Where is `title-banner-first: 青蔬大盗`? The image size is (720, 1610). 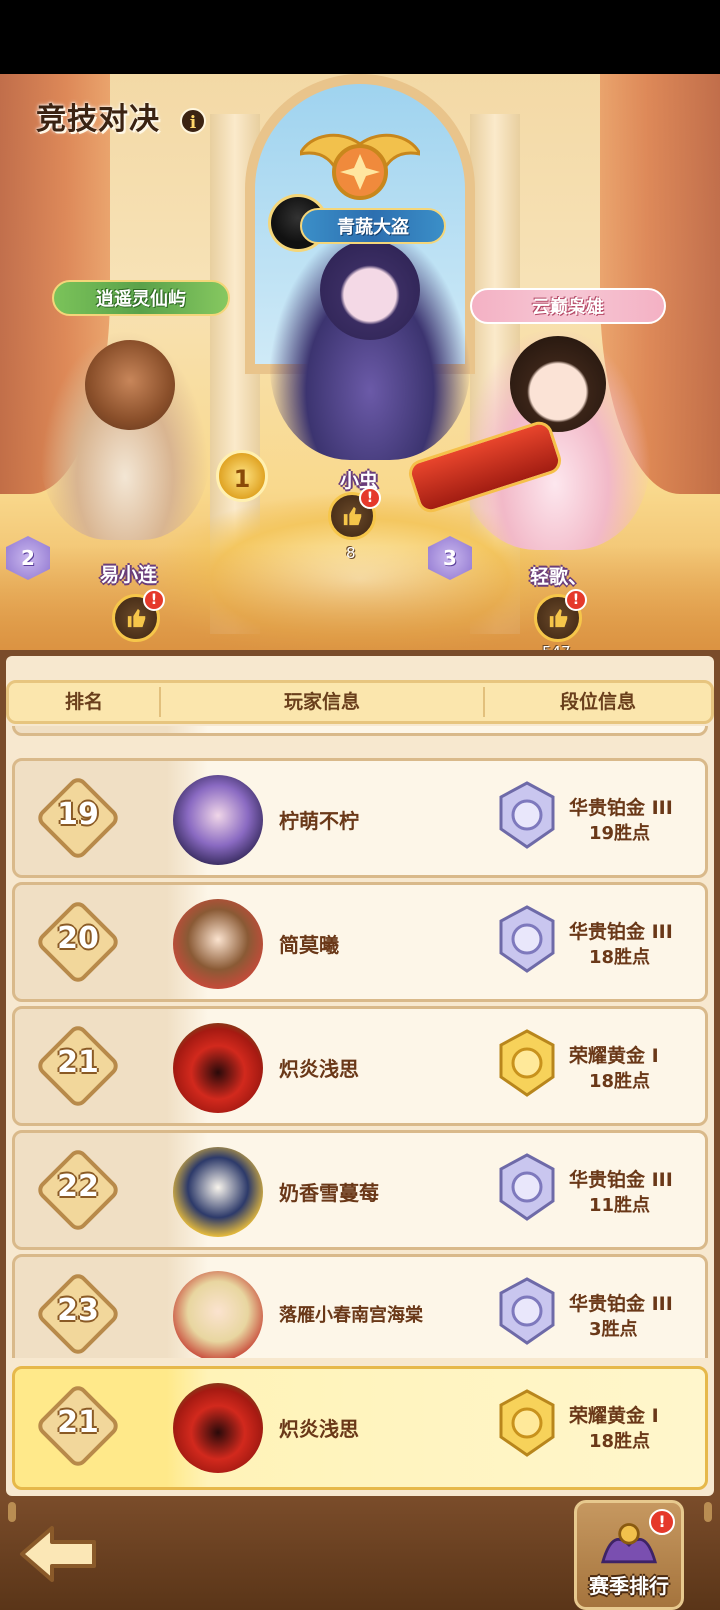
title-banner-first: 青蔬大盗 is located at coordinates (373, 226).